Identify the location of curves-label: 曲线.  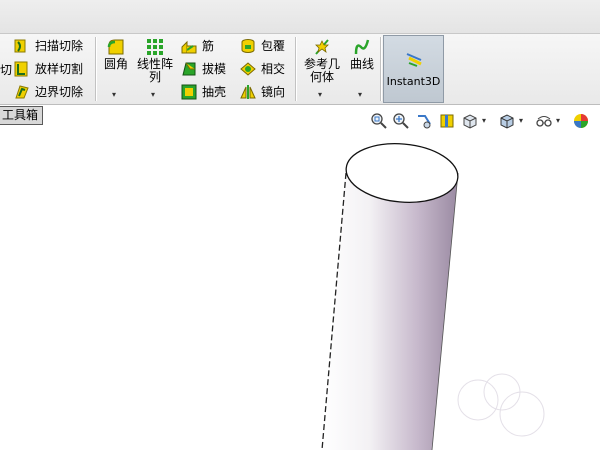
(361, 64).